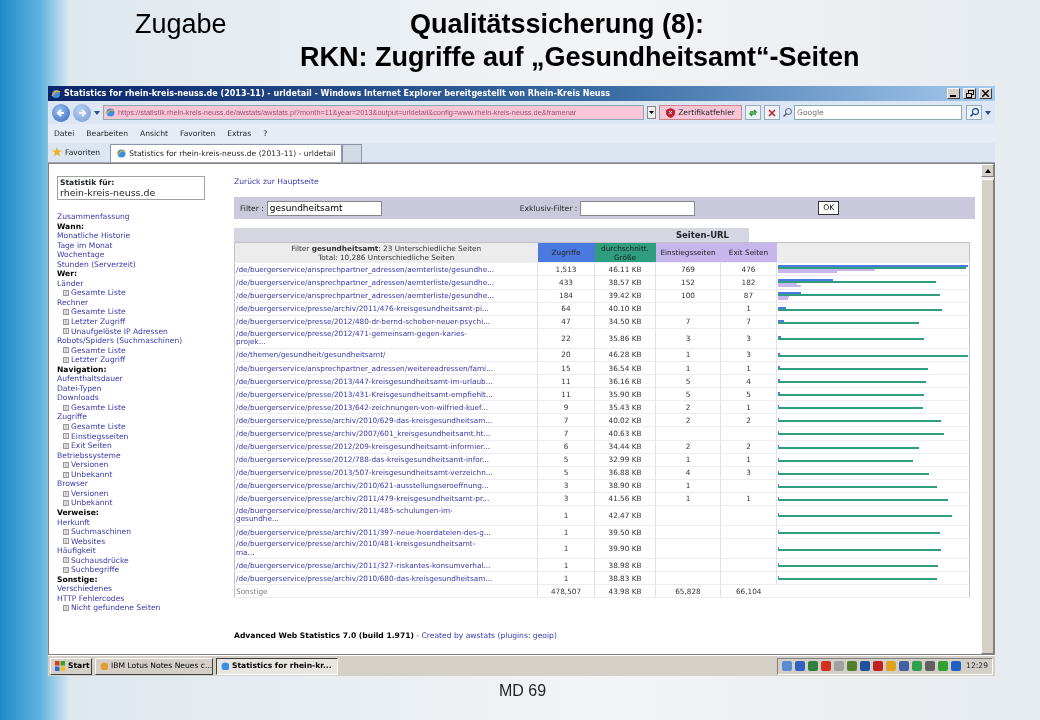 Image resolution: width=1040 pixels, height=720 pixels. What do you see at coordinates (671, 112) in the screenshot?
I see `shield-icon` at bounding box center [671, 112].